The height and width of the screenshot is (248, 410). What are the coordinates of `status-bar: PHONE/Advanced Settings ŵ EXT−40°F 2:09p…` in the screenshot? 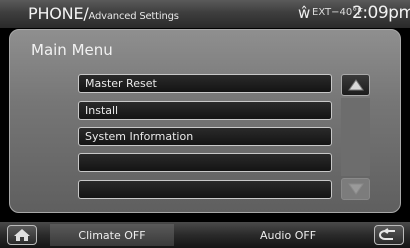 It's located at (205, 14).